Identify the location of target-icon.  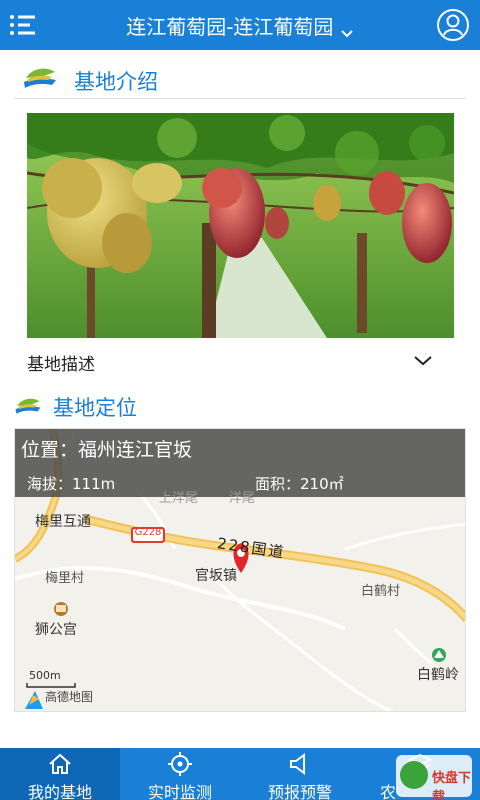
(180, 764).